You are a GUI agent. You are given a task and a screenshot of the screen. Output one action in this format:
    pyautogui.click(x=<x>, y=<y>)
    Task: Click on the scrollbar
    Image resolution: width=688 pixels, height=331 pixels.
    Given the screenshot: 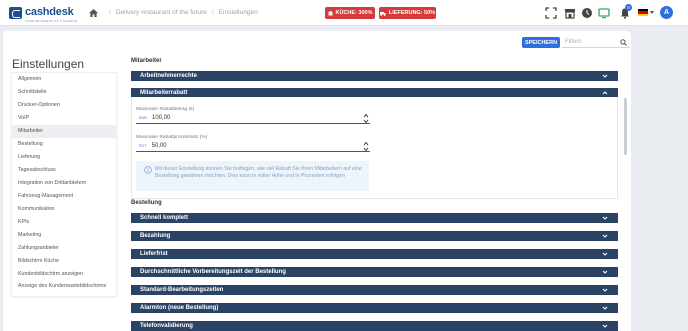 What is the action you would take?
    pyautogui.click(x=625, y=126)
    